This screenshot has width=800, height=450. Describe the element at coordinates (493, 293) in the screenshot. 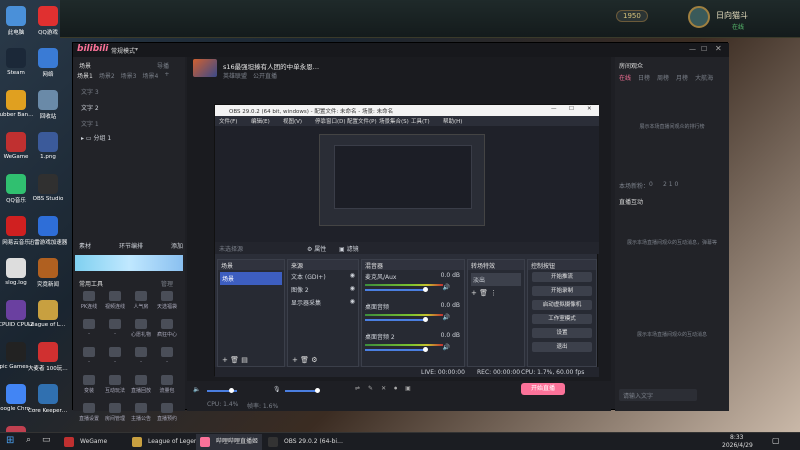

I see `menu-icon: ⋮` at that location.